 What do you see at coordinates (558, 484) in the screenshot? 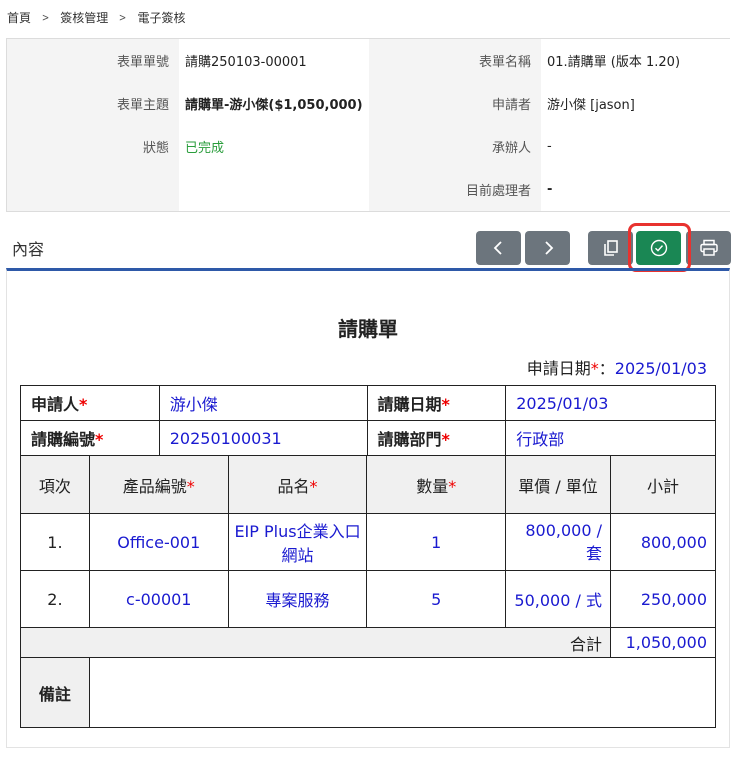
I see `col-price: 單價 / 單位` at bounding box center [558, 484].